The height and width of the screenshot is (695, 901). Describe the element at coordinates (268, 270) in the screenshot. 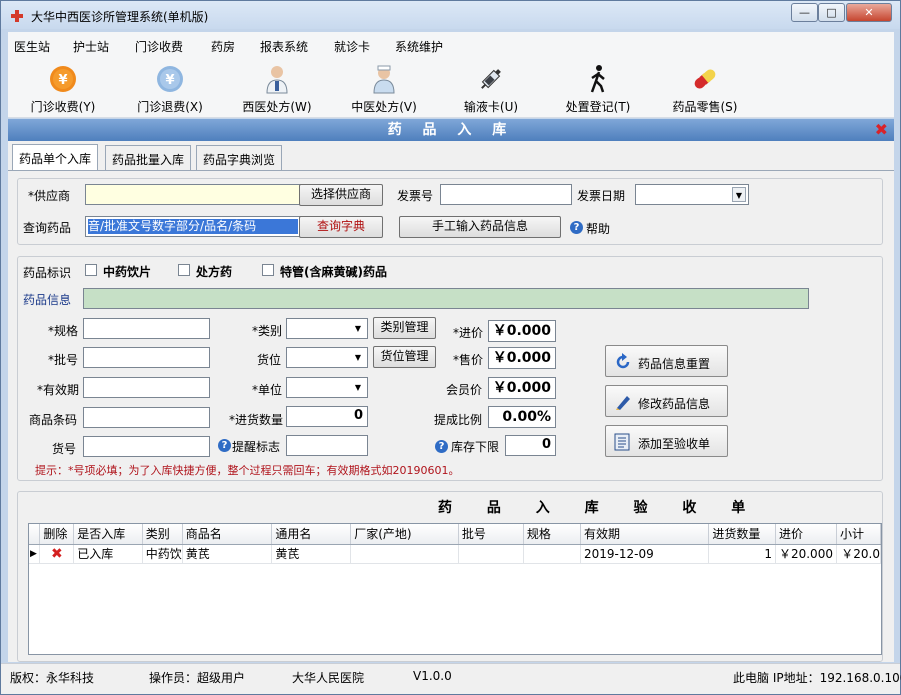

I see `controlled-drug-checkbox` at that location.